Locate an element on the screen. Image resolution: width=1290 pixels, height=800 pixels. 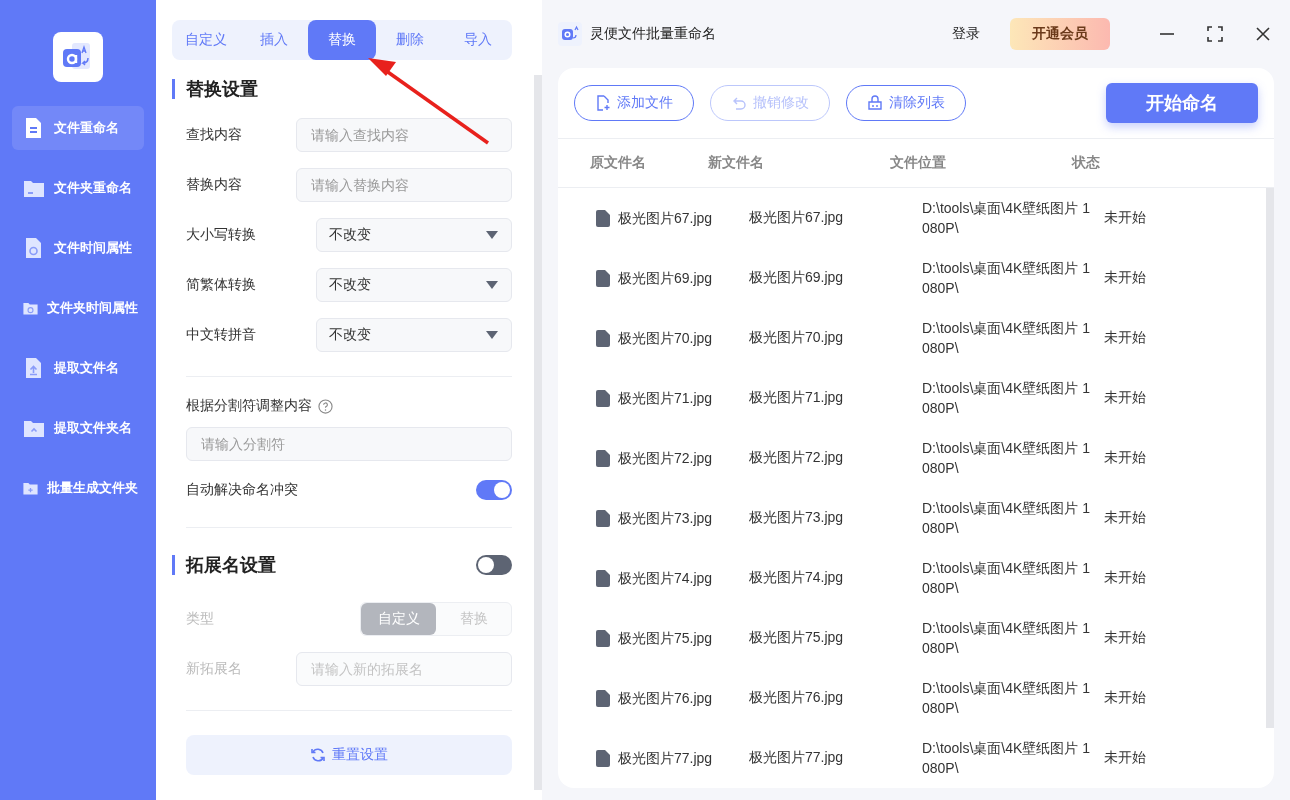
app-icon is located at coordinates (570, 34).